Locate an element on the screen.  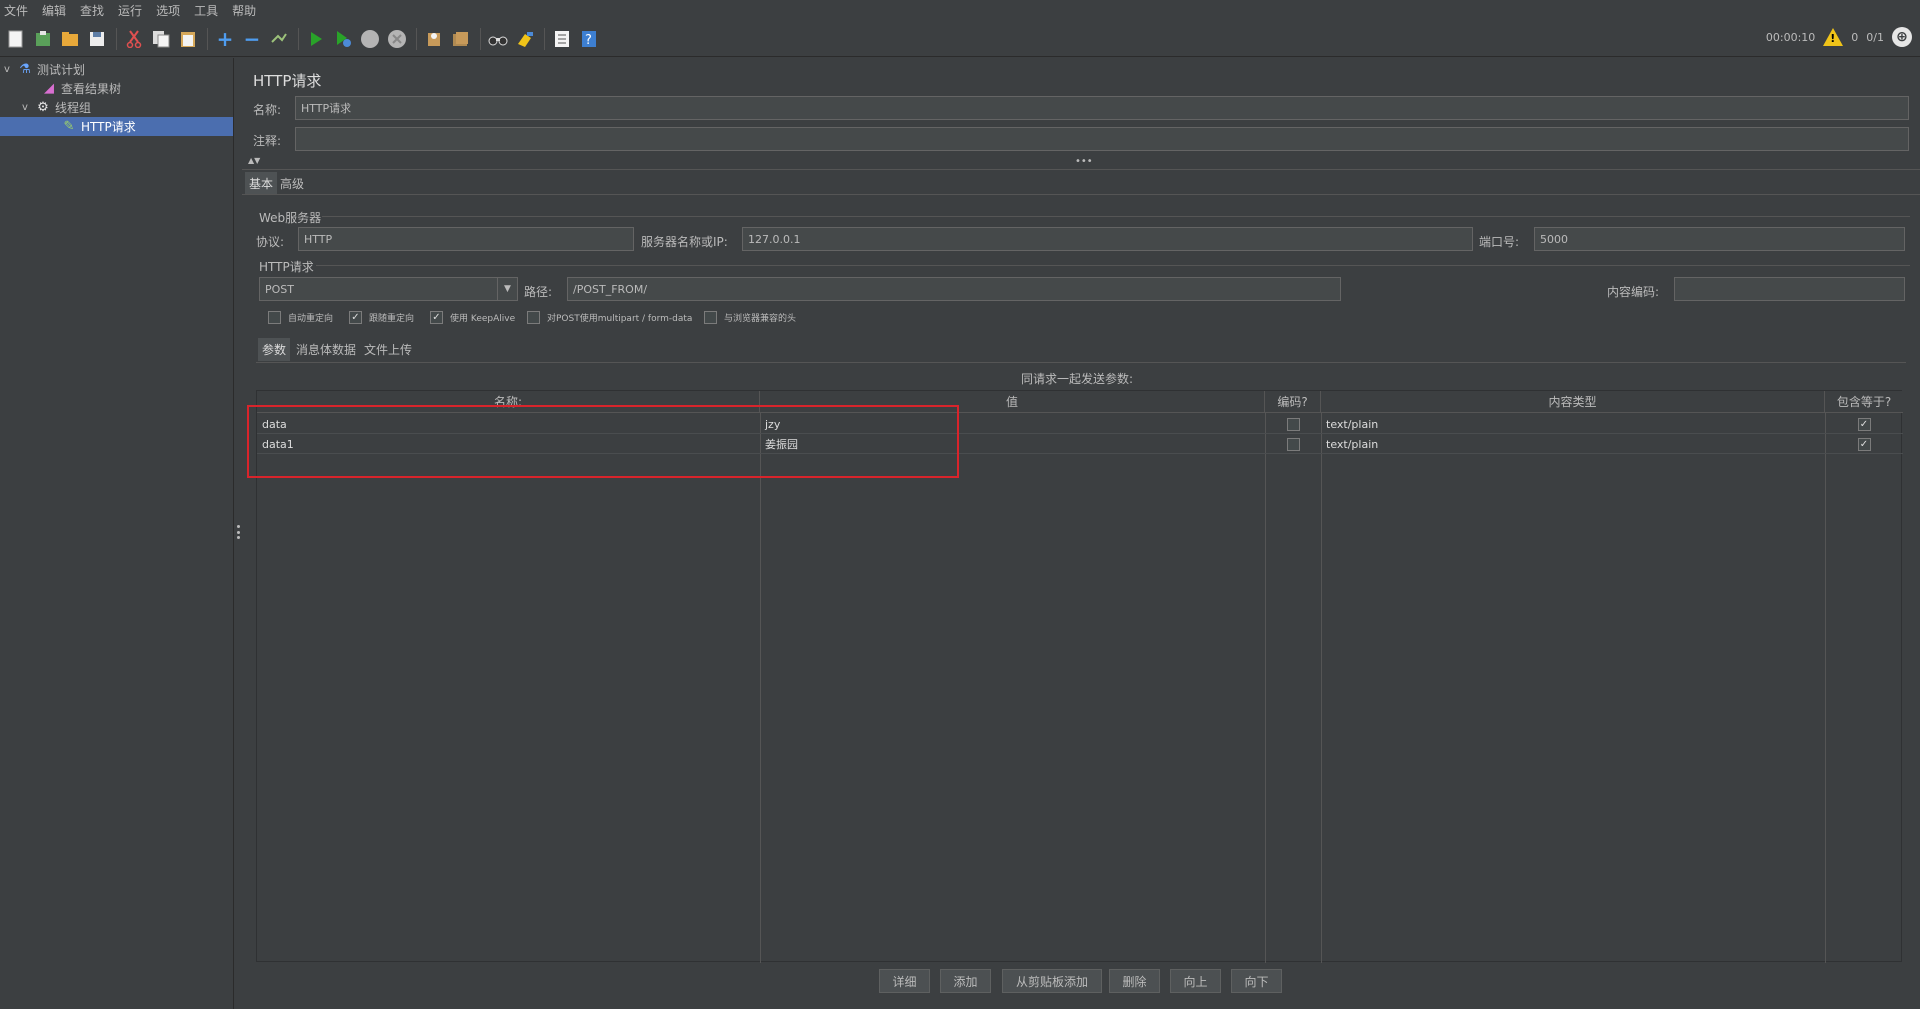
browser-headers-checkbox: 与浏览器兼容的头 is located at coordinates (750, 317).